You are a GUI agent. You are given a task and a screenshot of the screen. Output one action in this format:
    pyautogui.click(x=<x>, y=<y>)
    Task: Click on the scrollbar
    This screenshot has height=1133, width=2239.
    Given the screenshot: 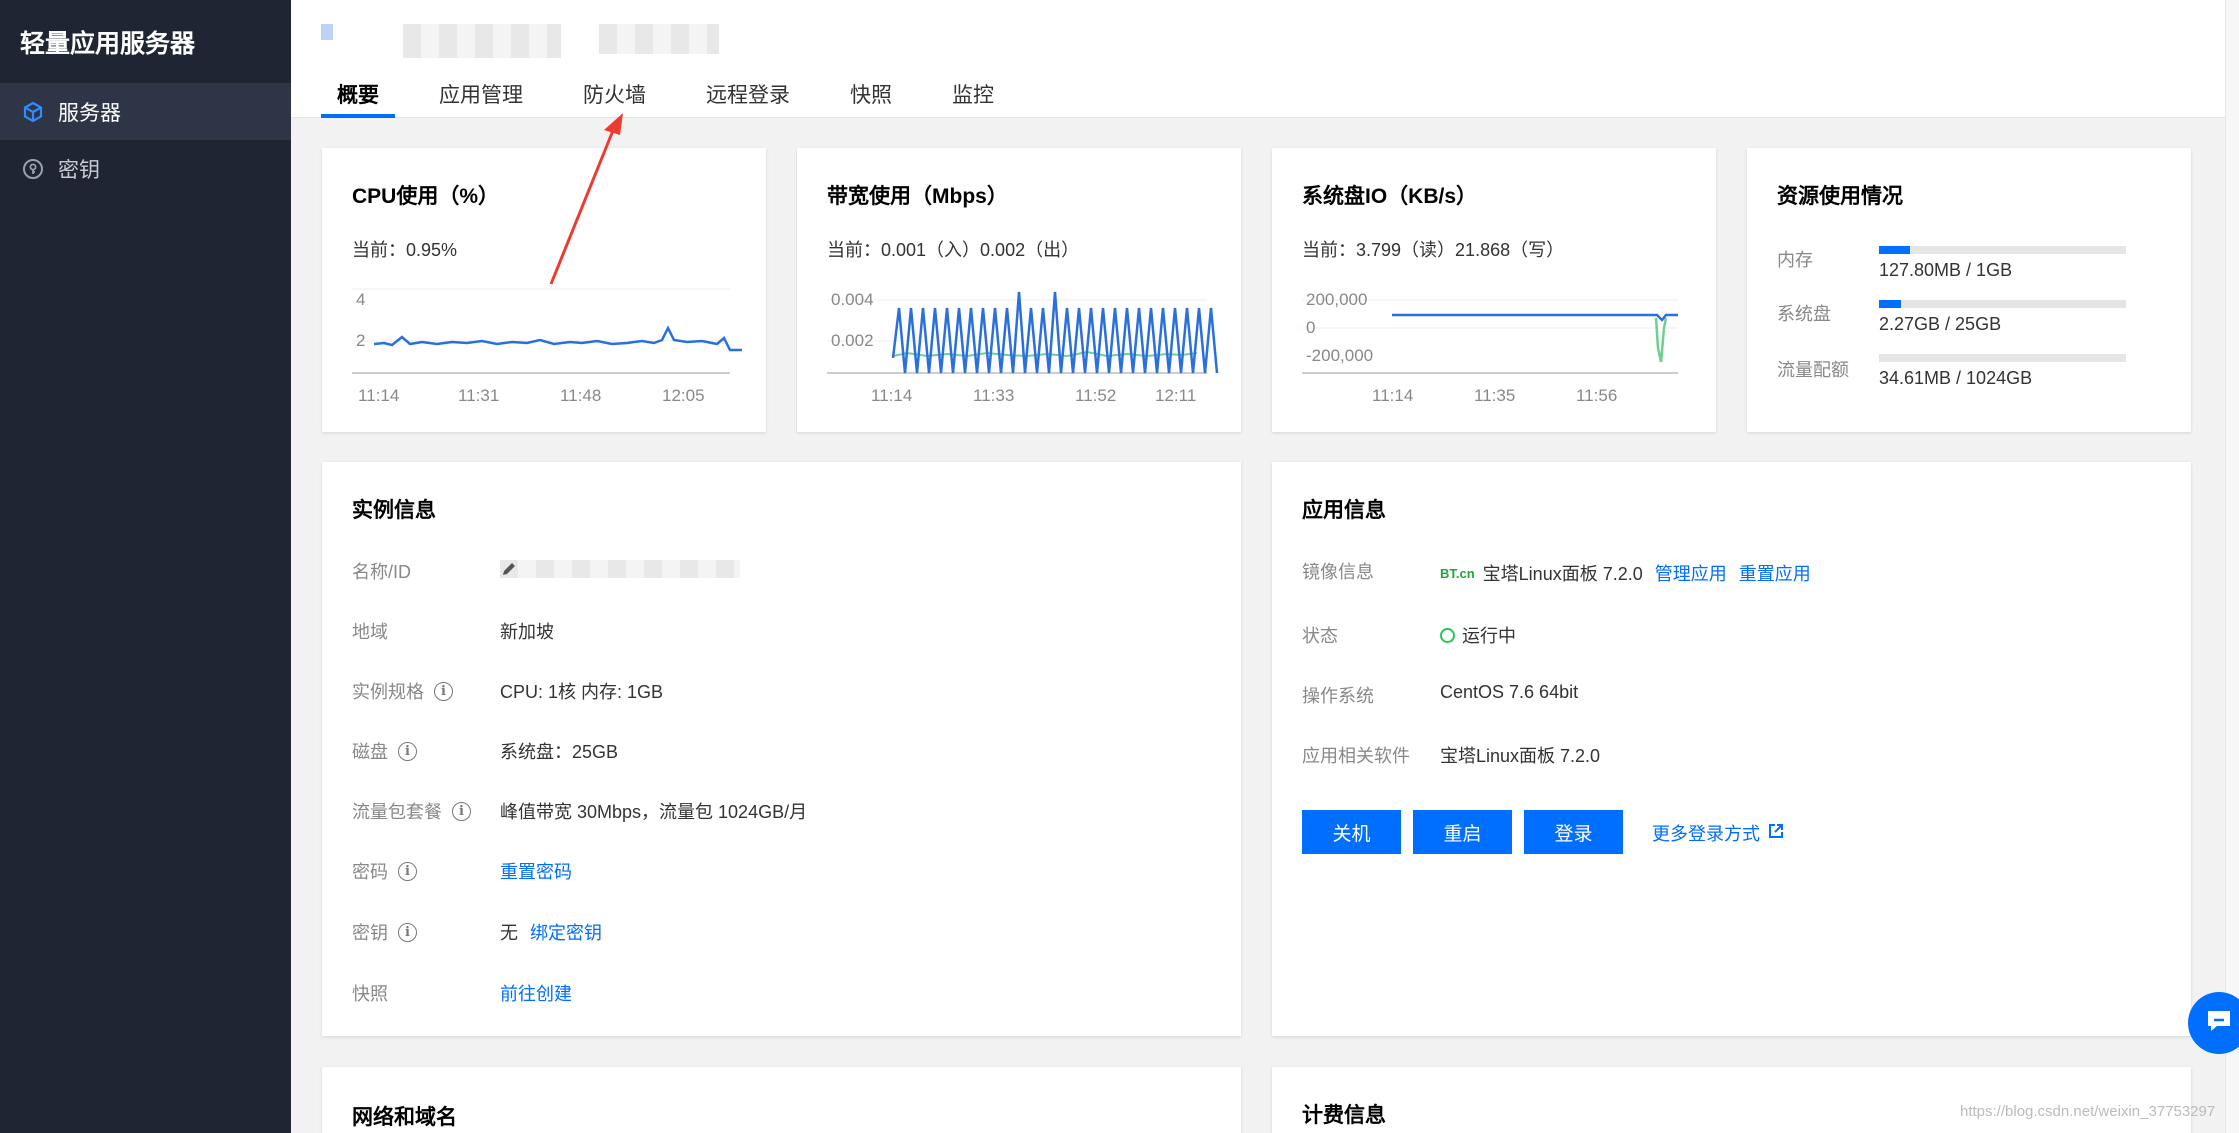 What is the action you would take?
    pyautogui.click(x=2232, y=566)
    